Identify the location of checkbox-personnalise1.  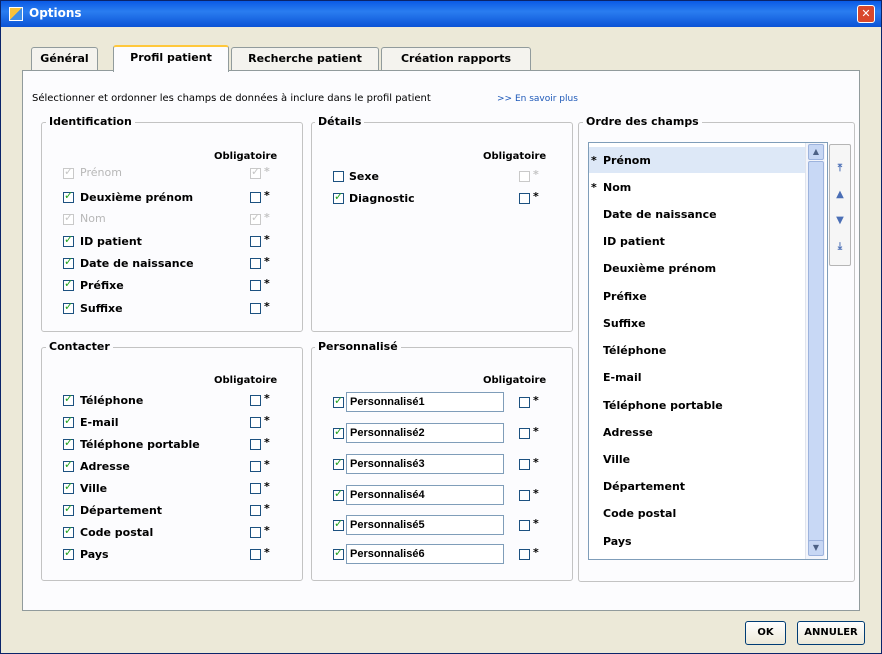
(338, 401).